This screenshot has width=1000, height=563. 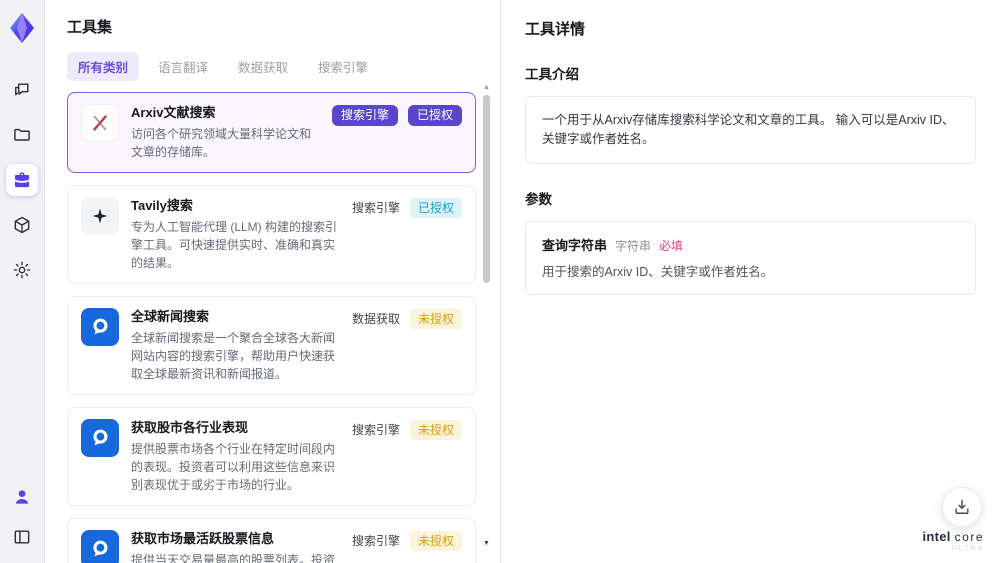 I want to click on tool-name: 全球新闻搜索, so click(x=170, y=316).